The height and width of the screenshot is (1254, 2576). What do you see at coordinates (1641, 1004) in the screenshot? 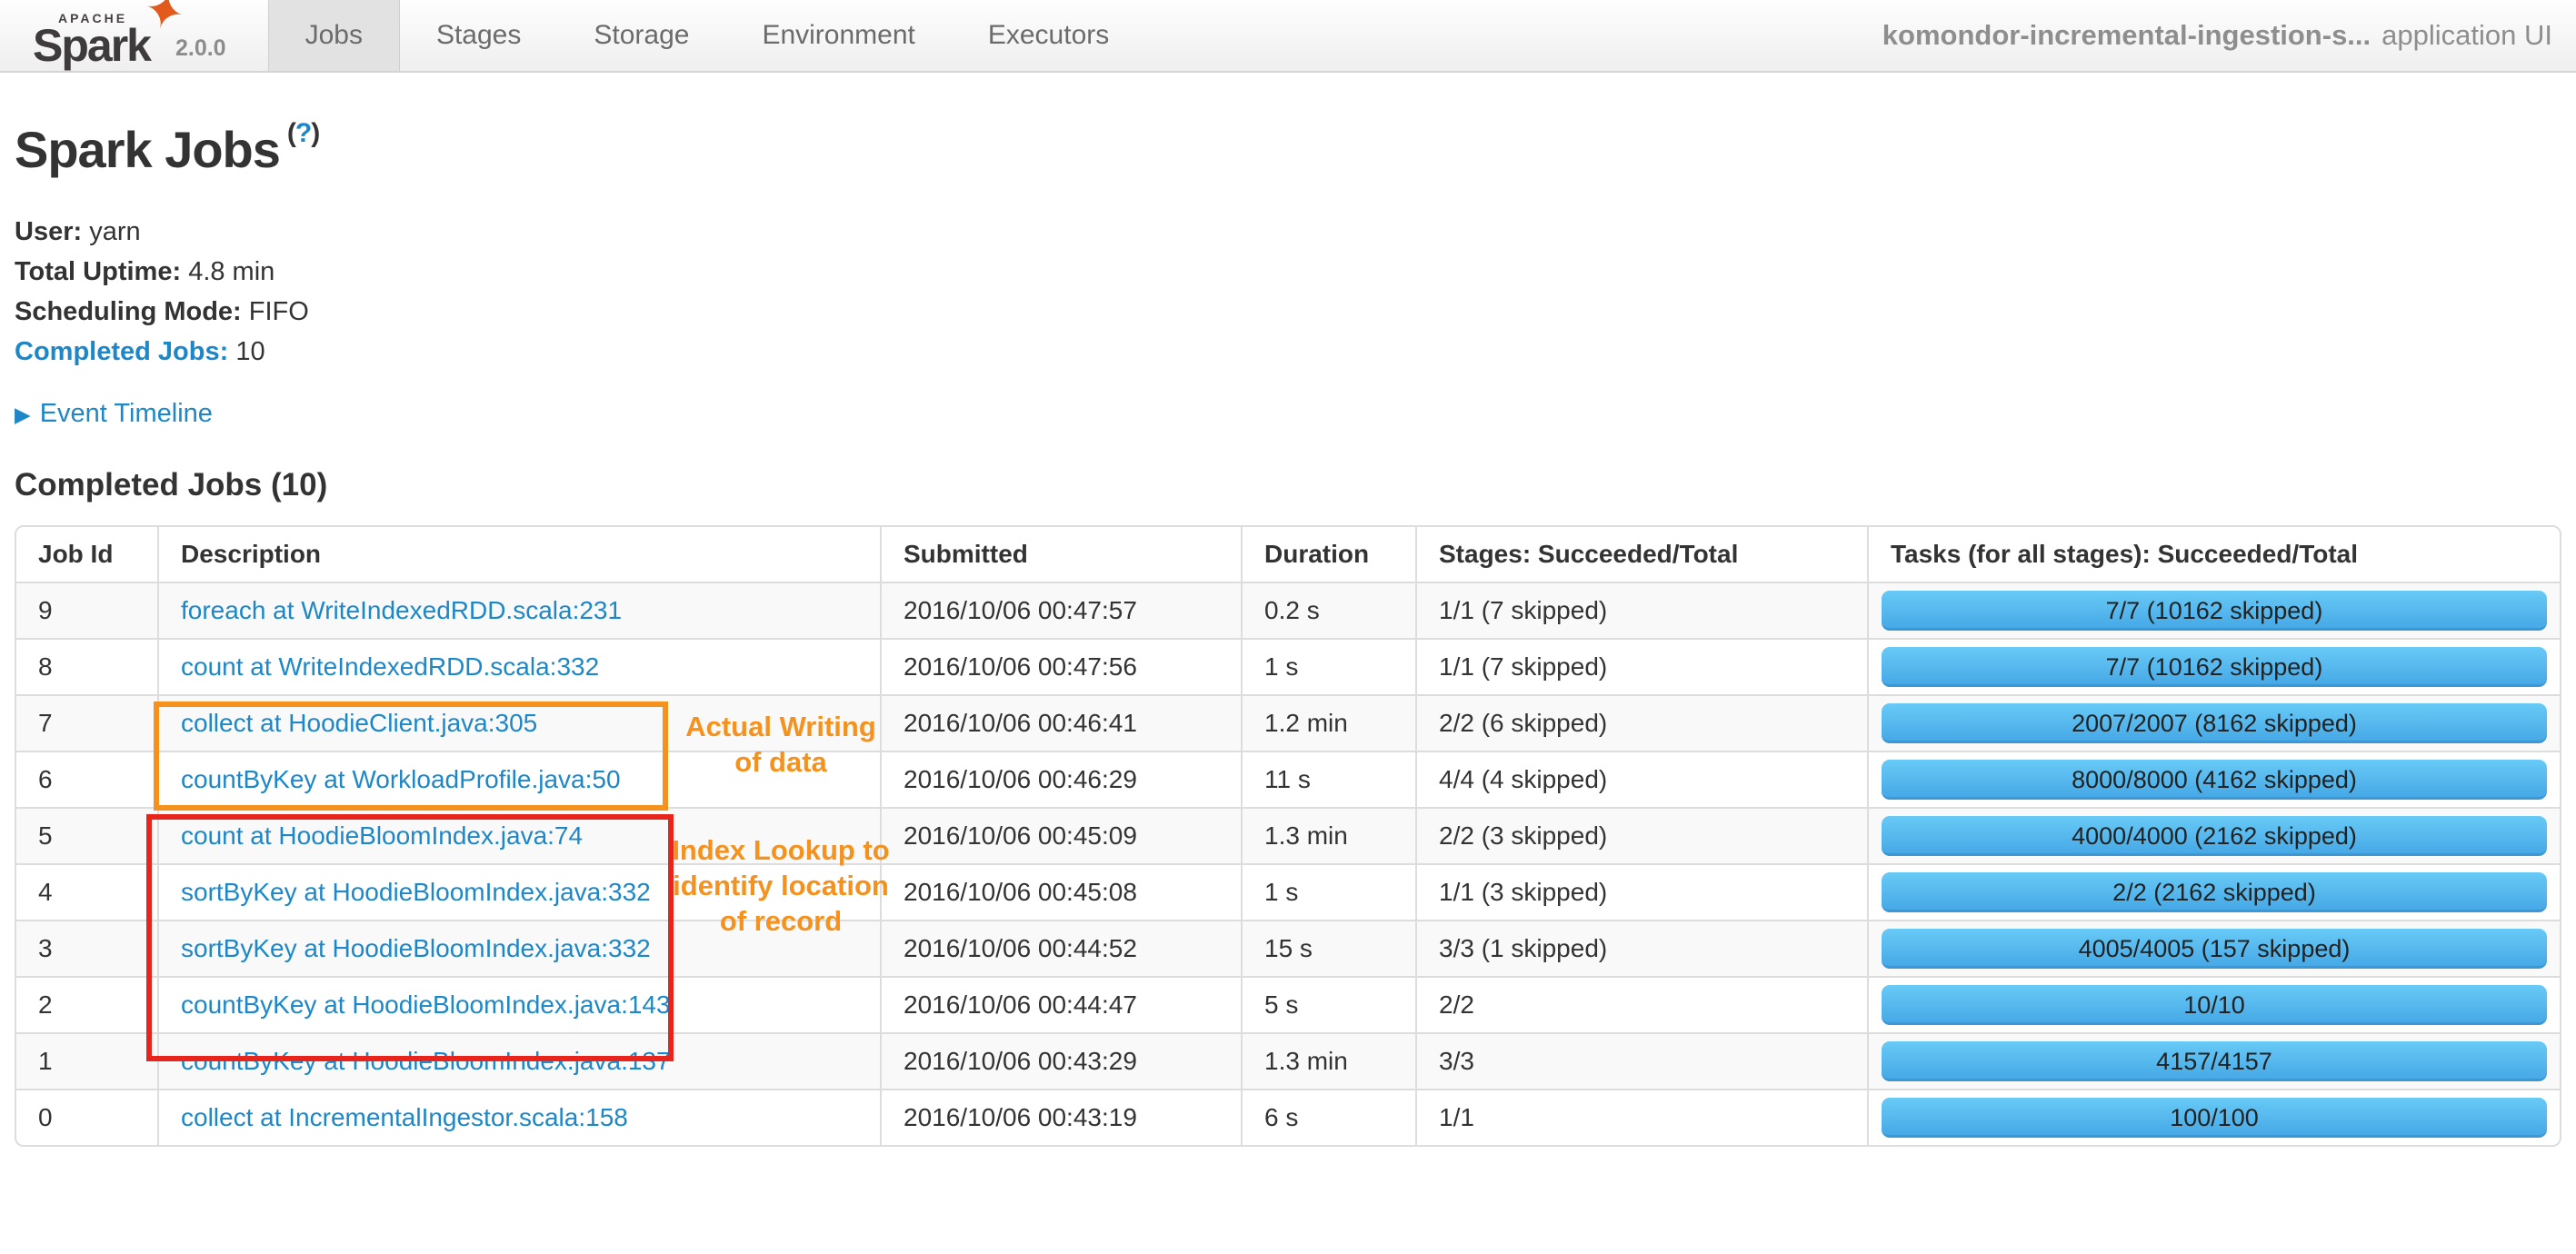
I see `stages-cell: 2/2` at bounding box center [1641, 1004].